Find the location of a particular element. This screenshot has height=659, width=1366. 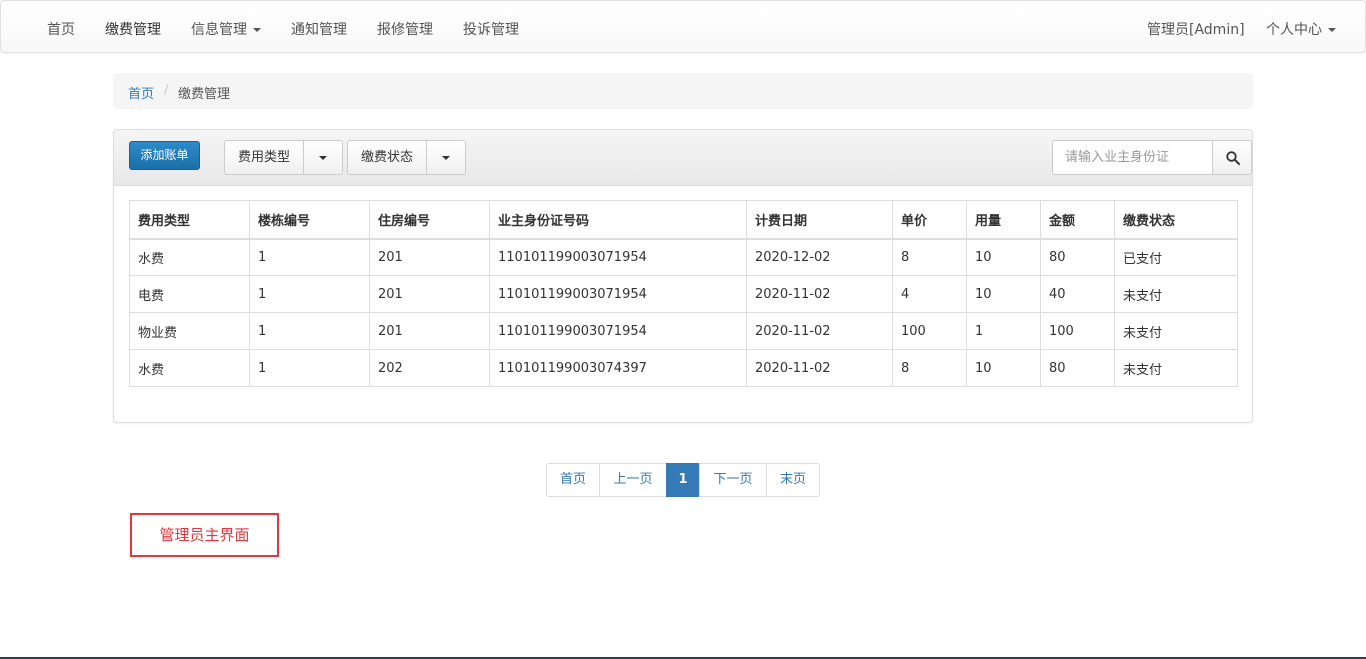

breadcrumb-home-link: 首页 is located at coordinates (141, 92).